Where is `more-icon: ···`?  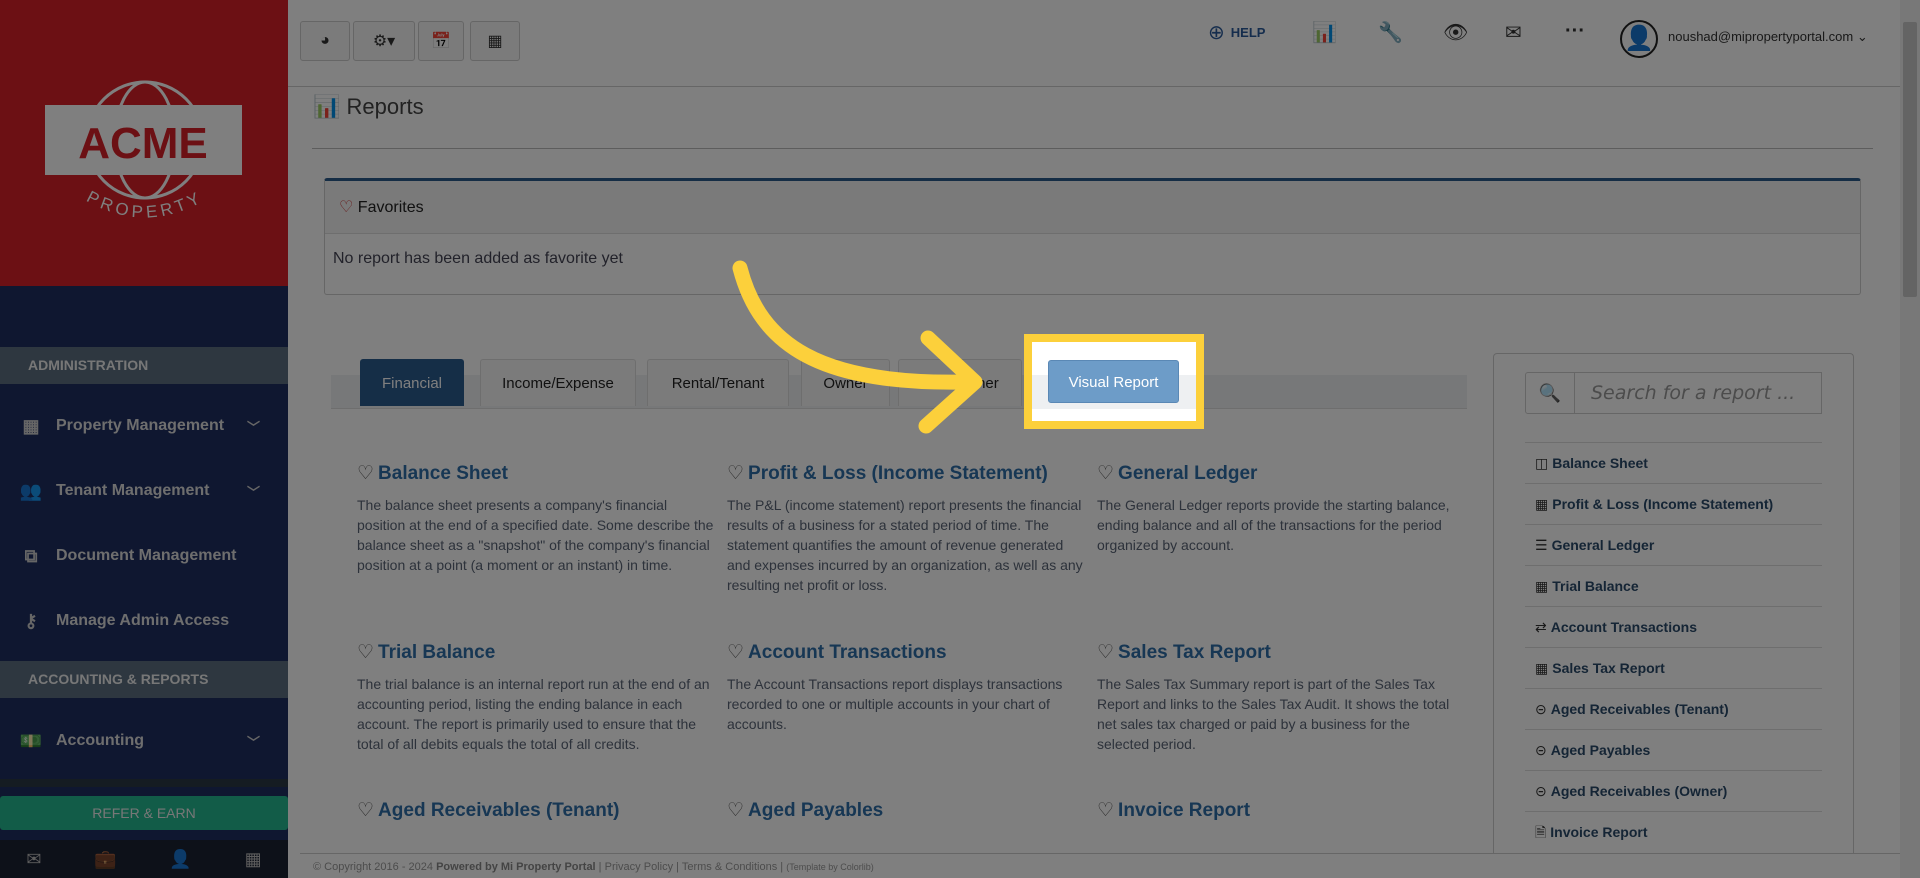
more-icon: ··· is located at coordinates (1575, 31).